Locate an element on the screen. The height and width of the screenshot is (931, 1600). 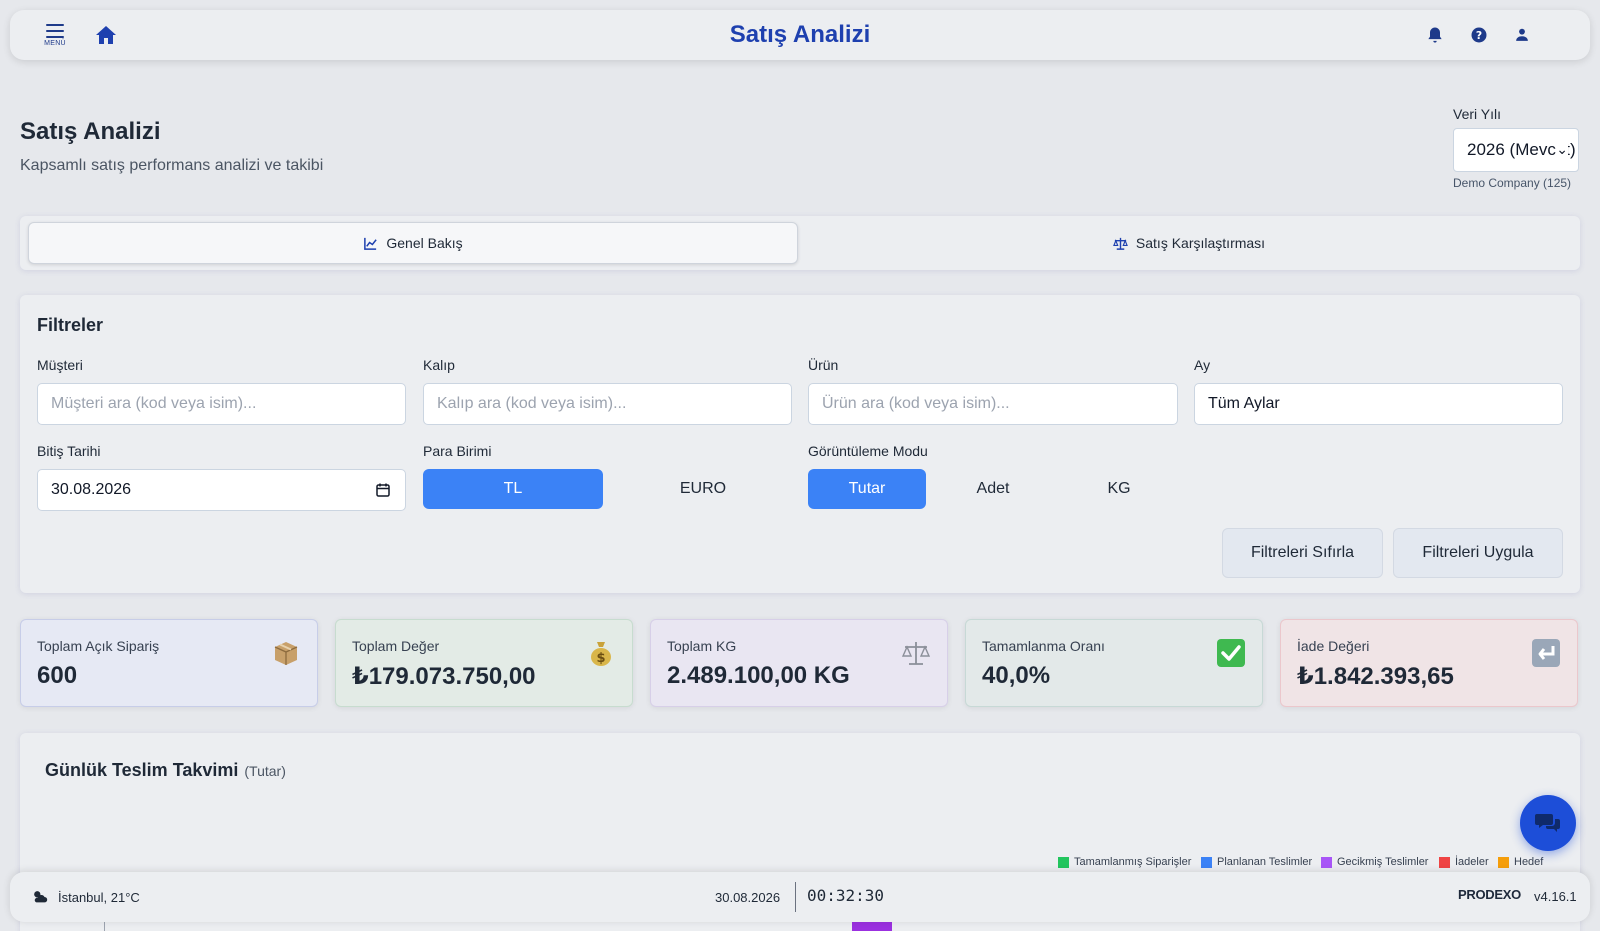
kpi-value: ₺1.842.393,65 is located at coordinates (1375, 676).